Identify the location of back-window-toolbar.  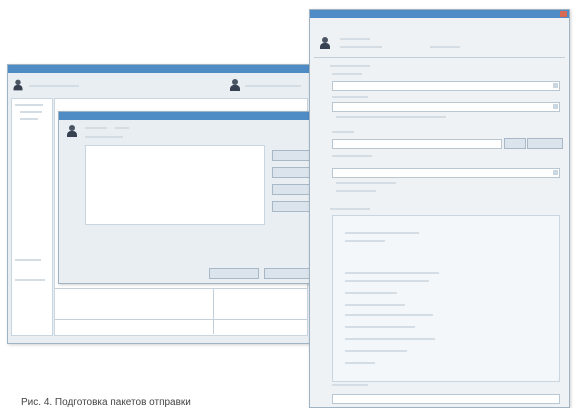
(159, 86).